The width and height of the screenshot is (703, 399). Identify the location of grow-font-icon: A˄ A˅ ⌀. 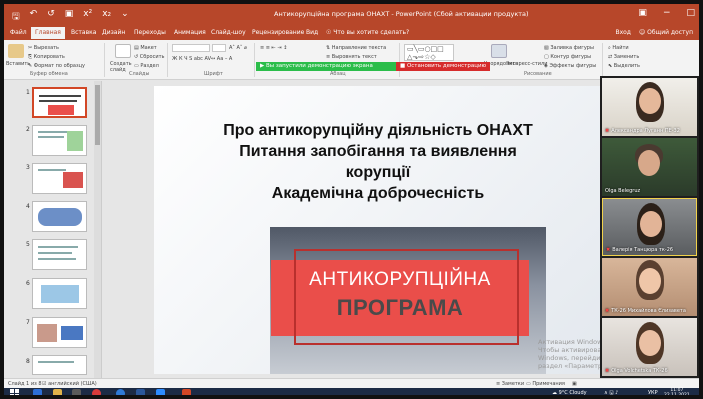
(238, 48).